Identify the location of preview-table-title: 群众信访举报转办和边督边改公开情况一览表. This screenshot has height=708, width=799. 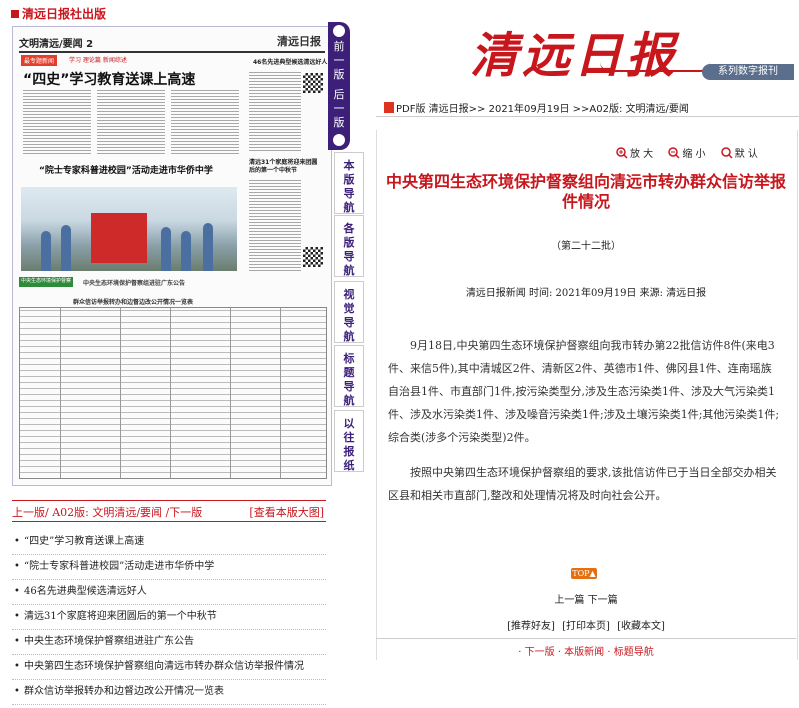
(133, 302).